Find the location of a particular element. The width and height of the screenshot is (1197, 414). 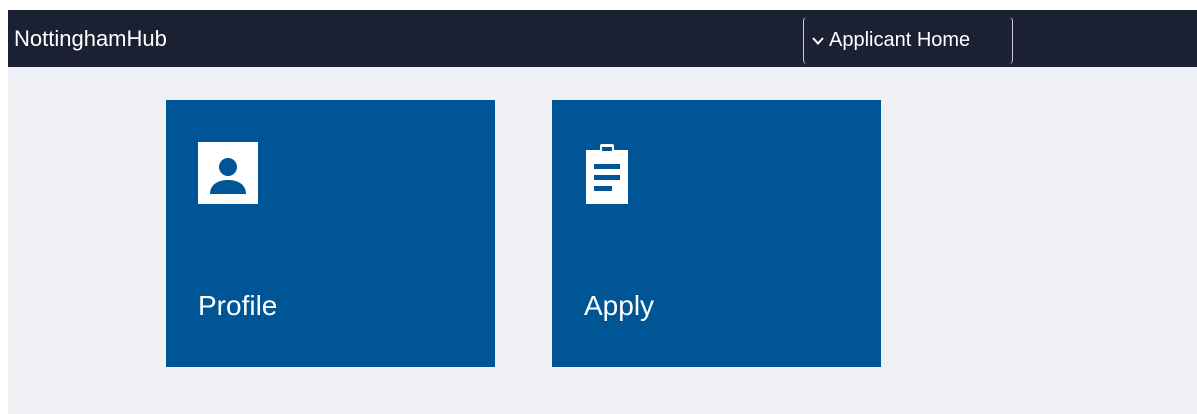

dropdown-label: Applicant Home is located at coordinates (900, 40).